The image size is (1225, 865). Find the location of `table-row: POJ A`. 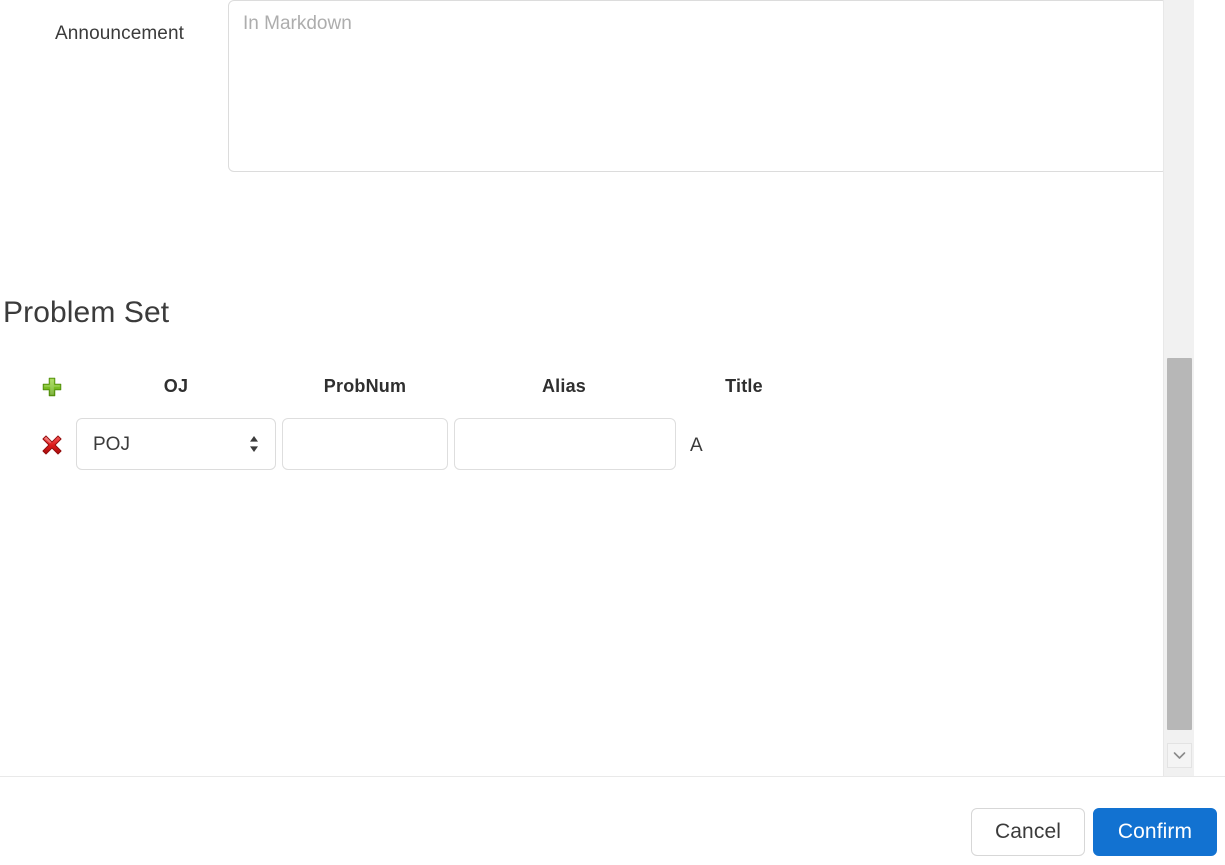

table-row: POJ A is located at coordinates (597, 439).